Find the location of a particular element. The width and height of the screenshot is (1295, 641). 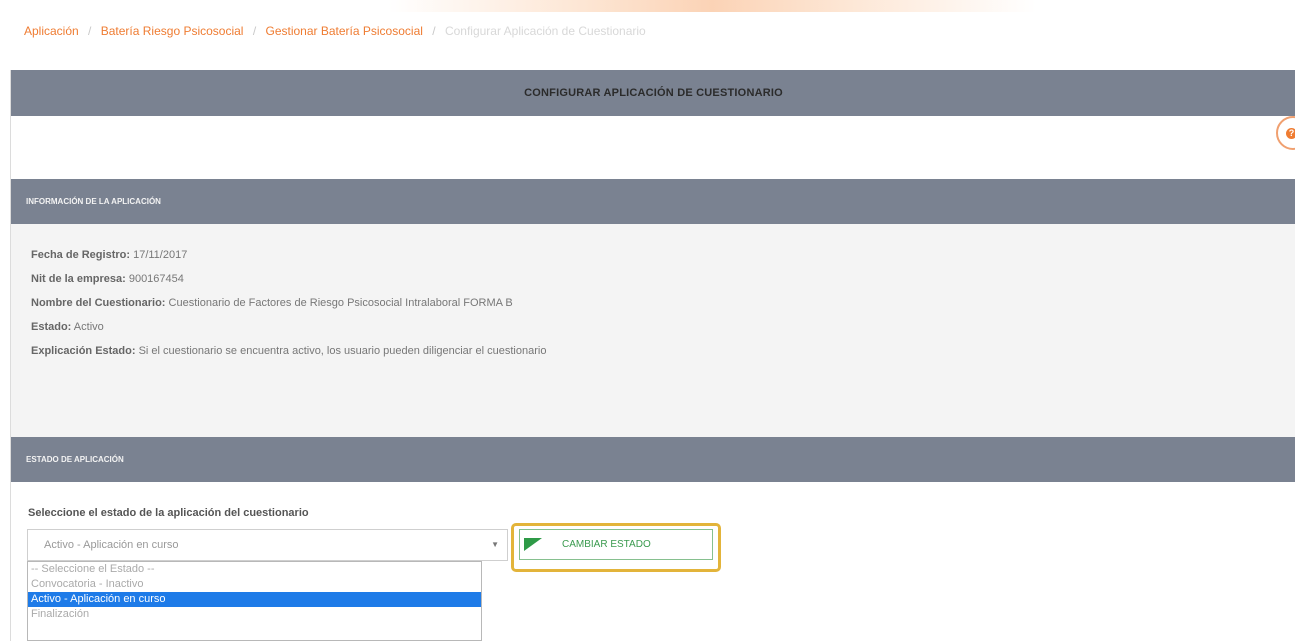

dropdown-option: Convocatoria - Inactivo is located at coordinates (254, 584).